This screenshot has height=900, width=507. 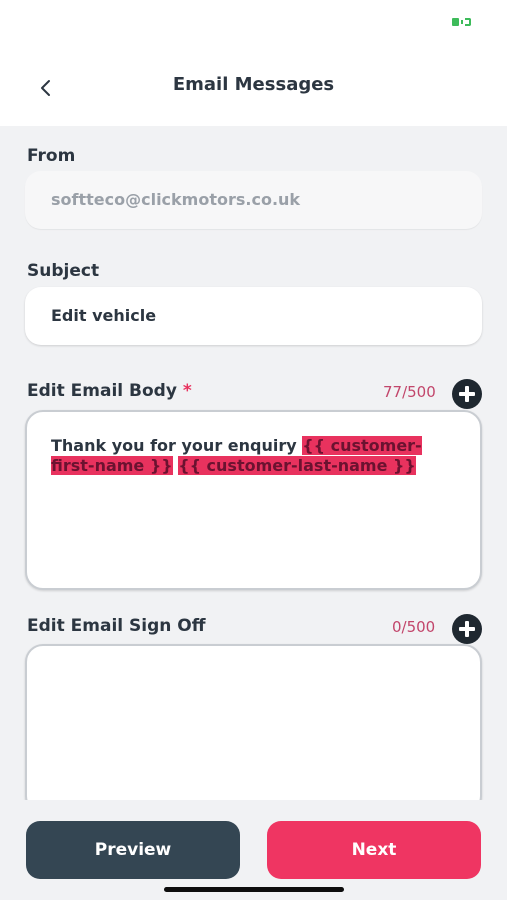 I want to click on required-mark: *, so click(x=187, y=391).